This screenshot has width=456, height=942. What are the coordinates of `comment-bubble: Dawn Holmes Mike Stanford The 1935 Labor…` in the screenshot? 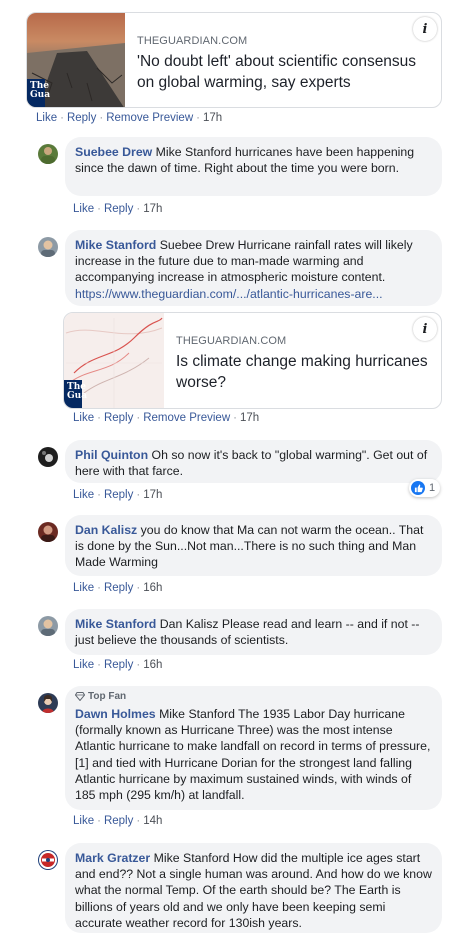 It's located at (253, 748).